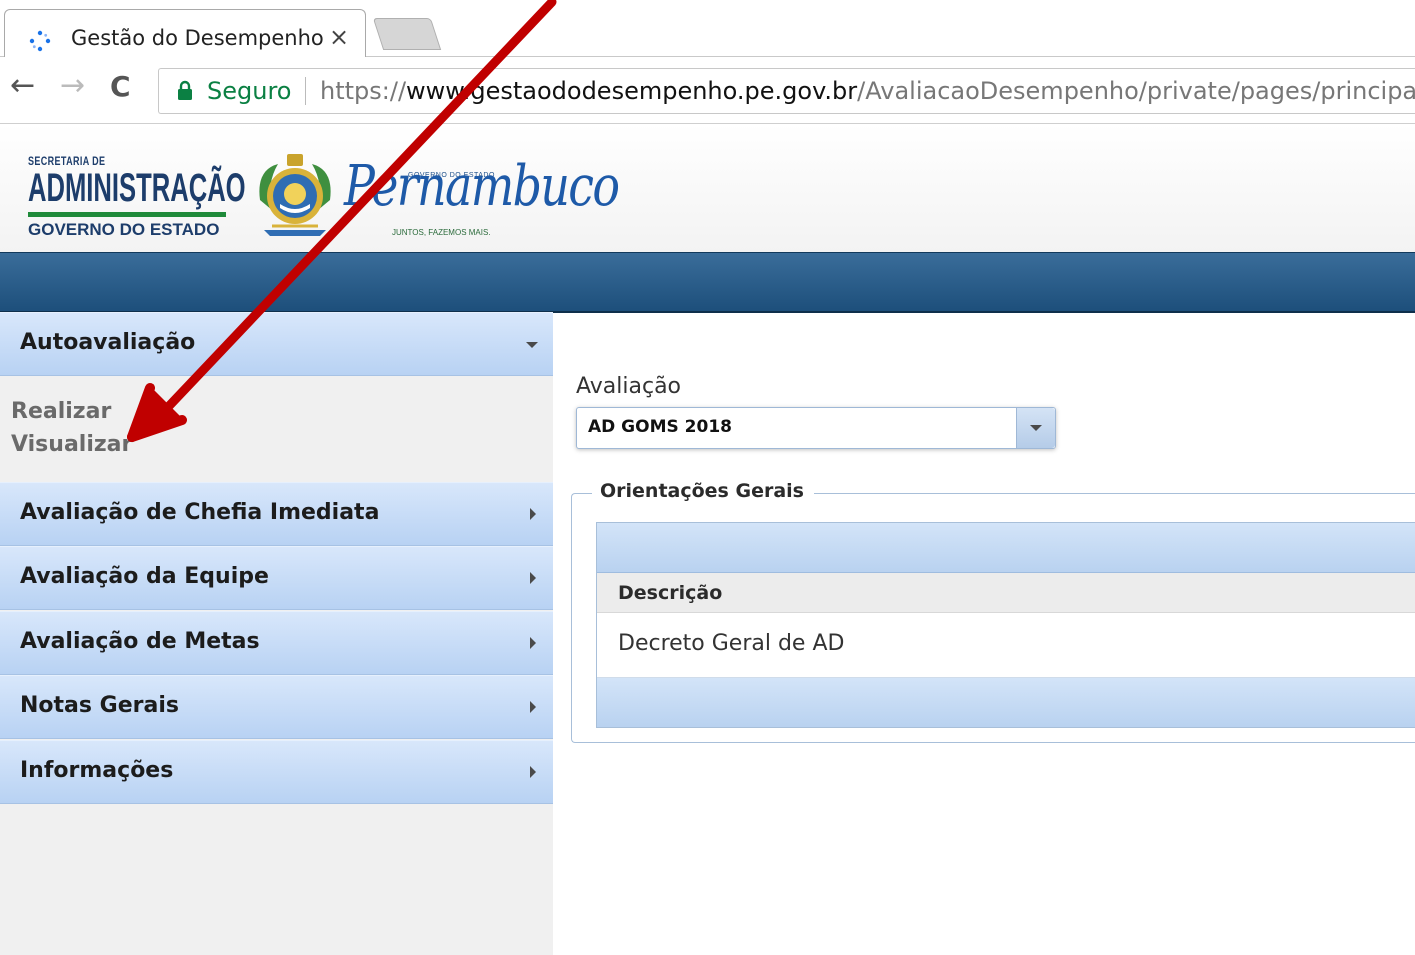 The width and height of the screenshot is (1415, 955). I want to click on table-header-bar, so click(1006, 548).